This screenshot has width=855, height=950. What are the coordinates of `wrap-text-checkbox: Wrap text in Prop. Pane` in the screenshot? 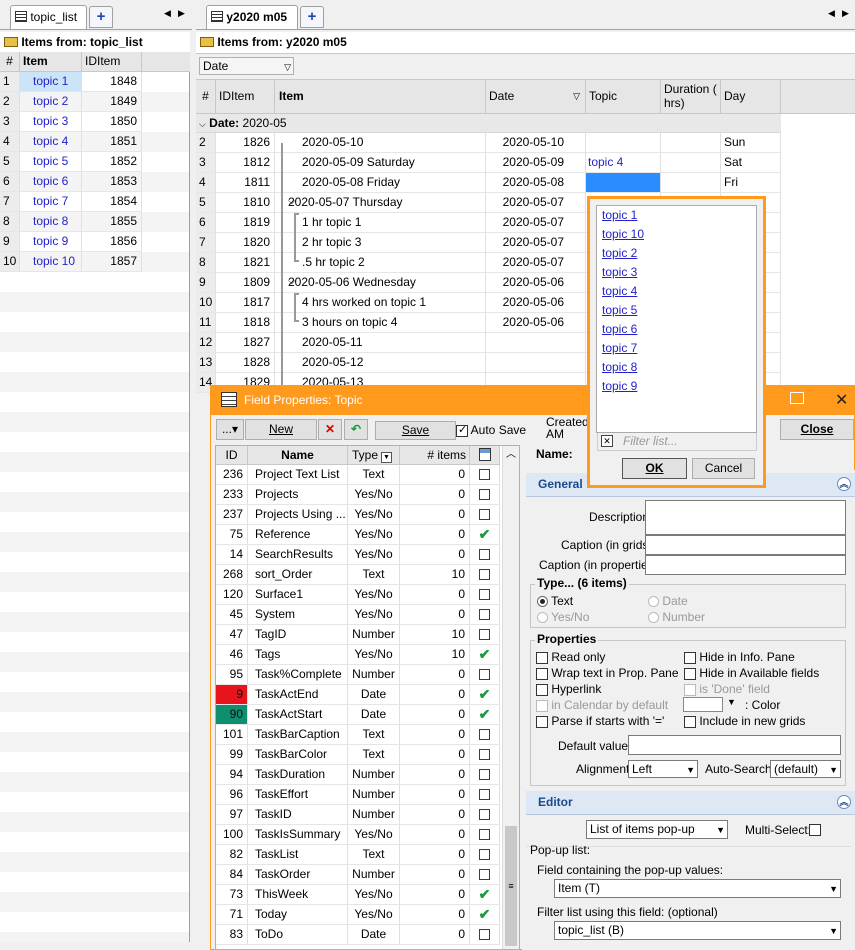 It's located at (607, 673).